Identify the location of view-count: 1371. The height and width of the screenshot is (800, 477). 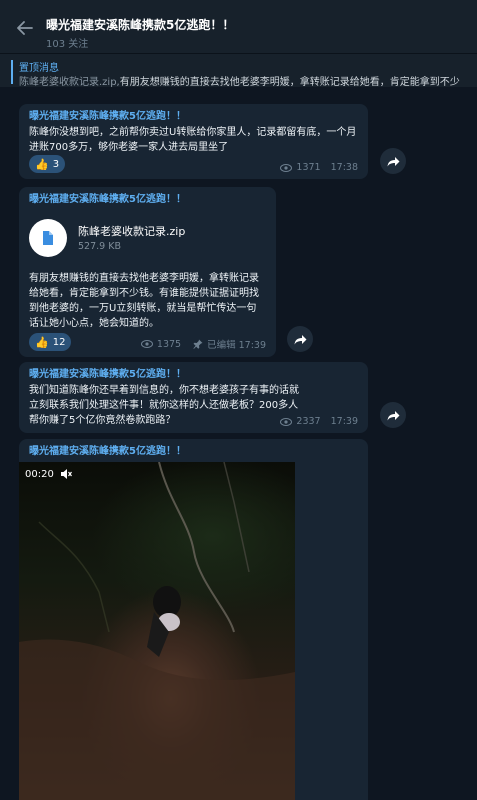
(308, 167).